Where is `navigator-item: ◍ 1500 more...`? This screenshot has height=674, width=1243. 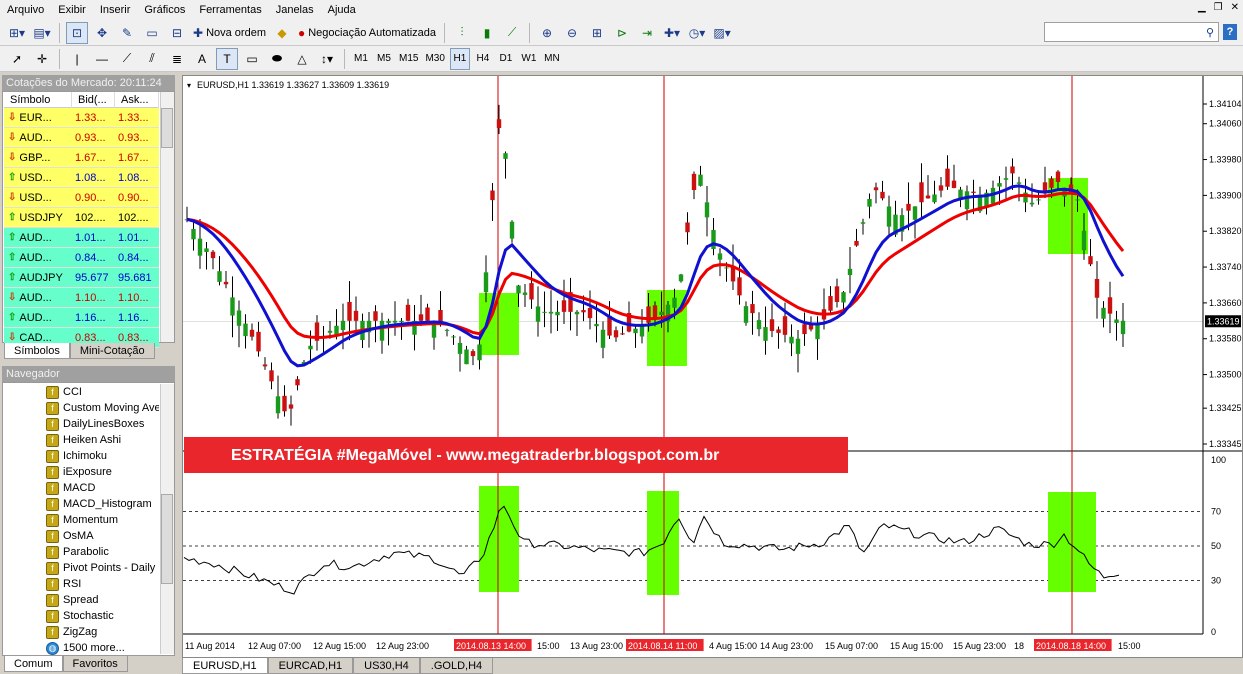
navigator-item: ◍ 1500 more... is located at coordinates (81, 648).